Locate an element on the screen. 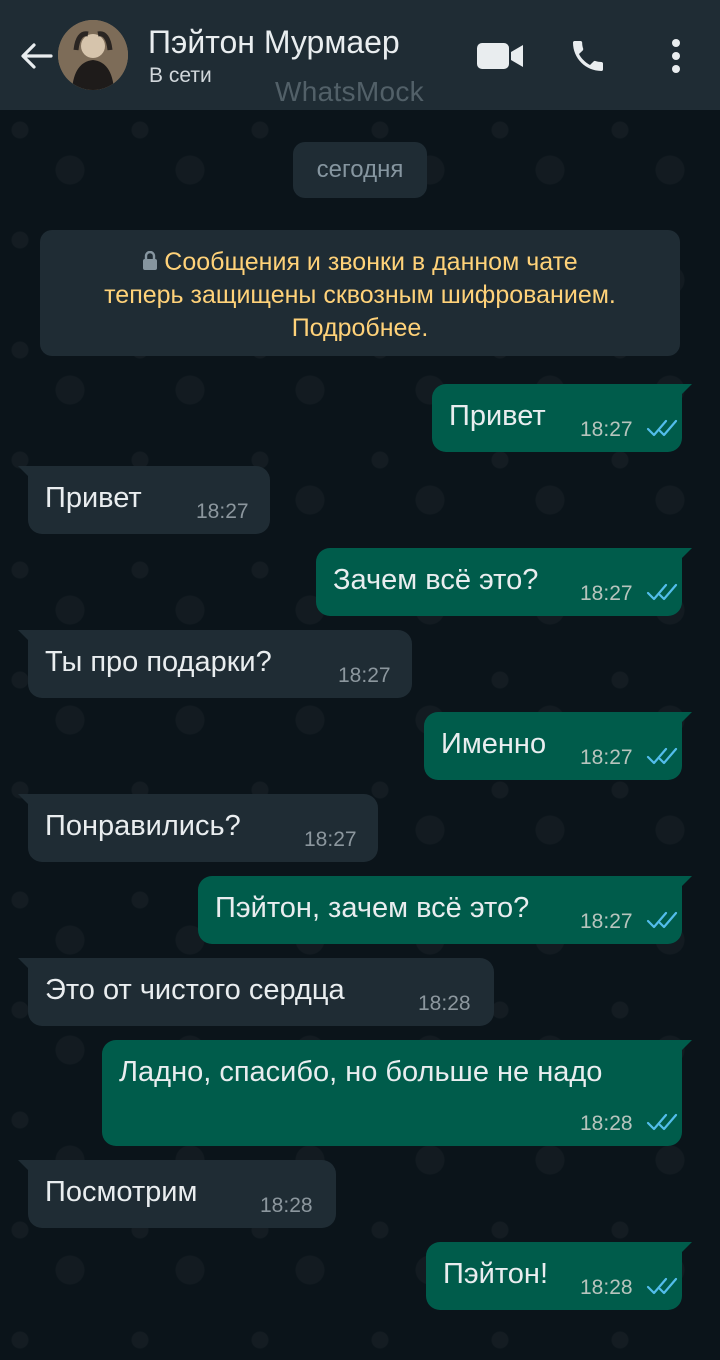 The height and width of the screenshot is (1360, 720). video-camera-icon is located at coordinates (500, 56).